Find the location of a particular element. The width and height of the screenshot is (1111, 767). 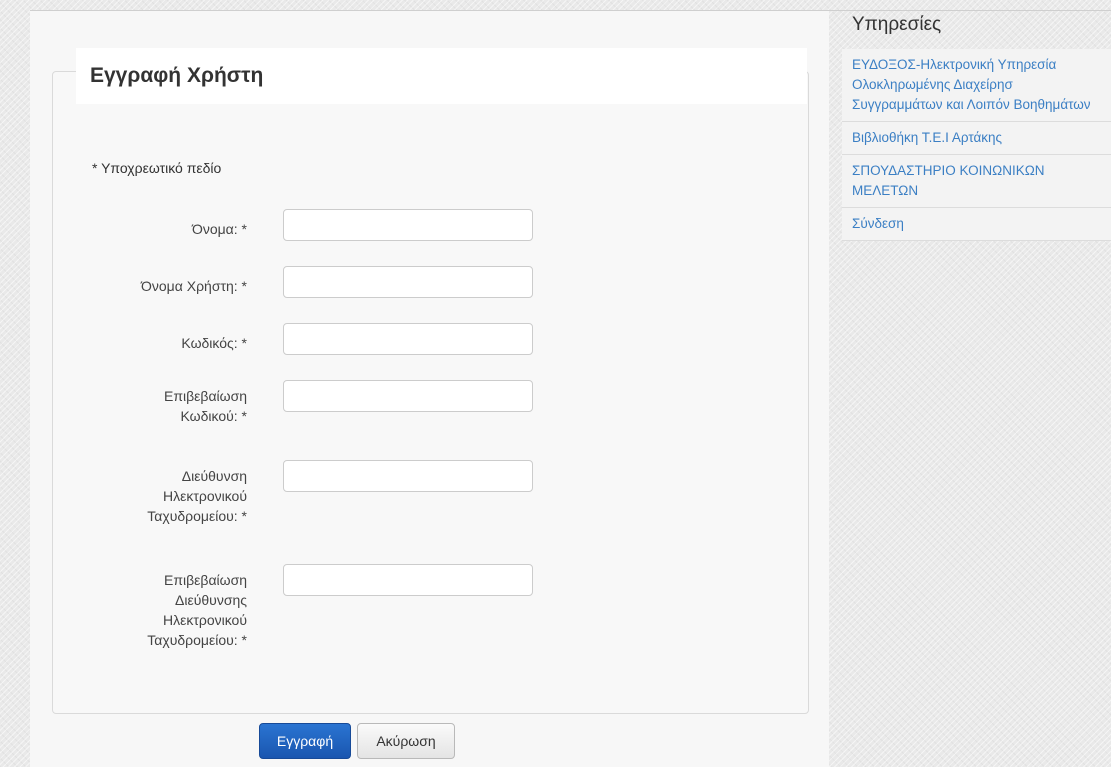

confirm-password-label: Επιβεβαίωση Κωδικού: * is located at coordinates (205, 406).